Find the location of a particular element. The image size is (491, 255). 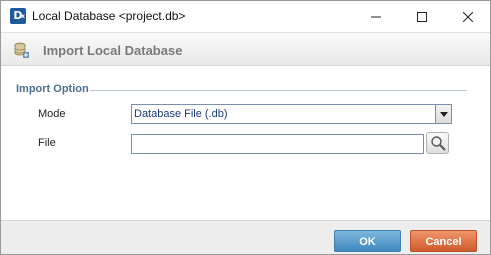

close-icon is located at coordinates (468, 16).